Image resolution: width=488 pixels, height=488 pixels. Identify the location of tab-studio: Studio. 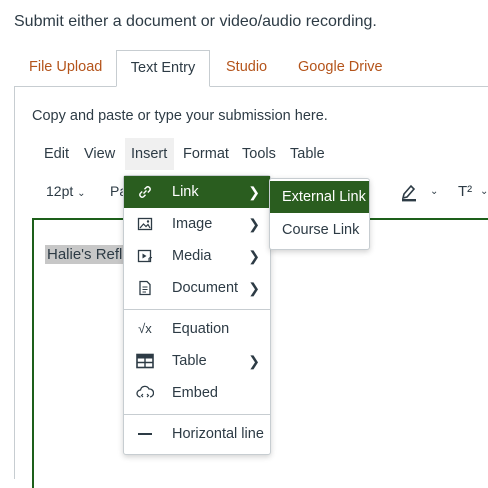
(246, 68).